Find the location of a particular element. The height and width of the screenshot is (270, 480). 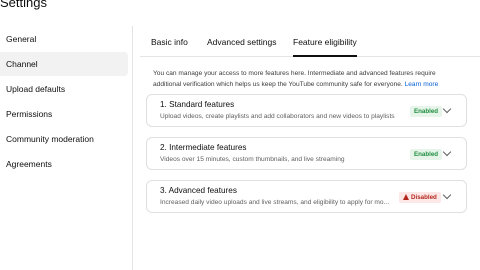

card-title: 2. Intermediate features is located at coordinates (203, 147).